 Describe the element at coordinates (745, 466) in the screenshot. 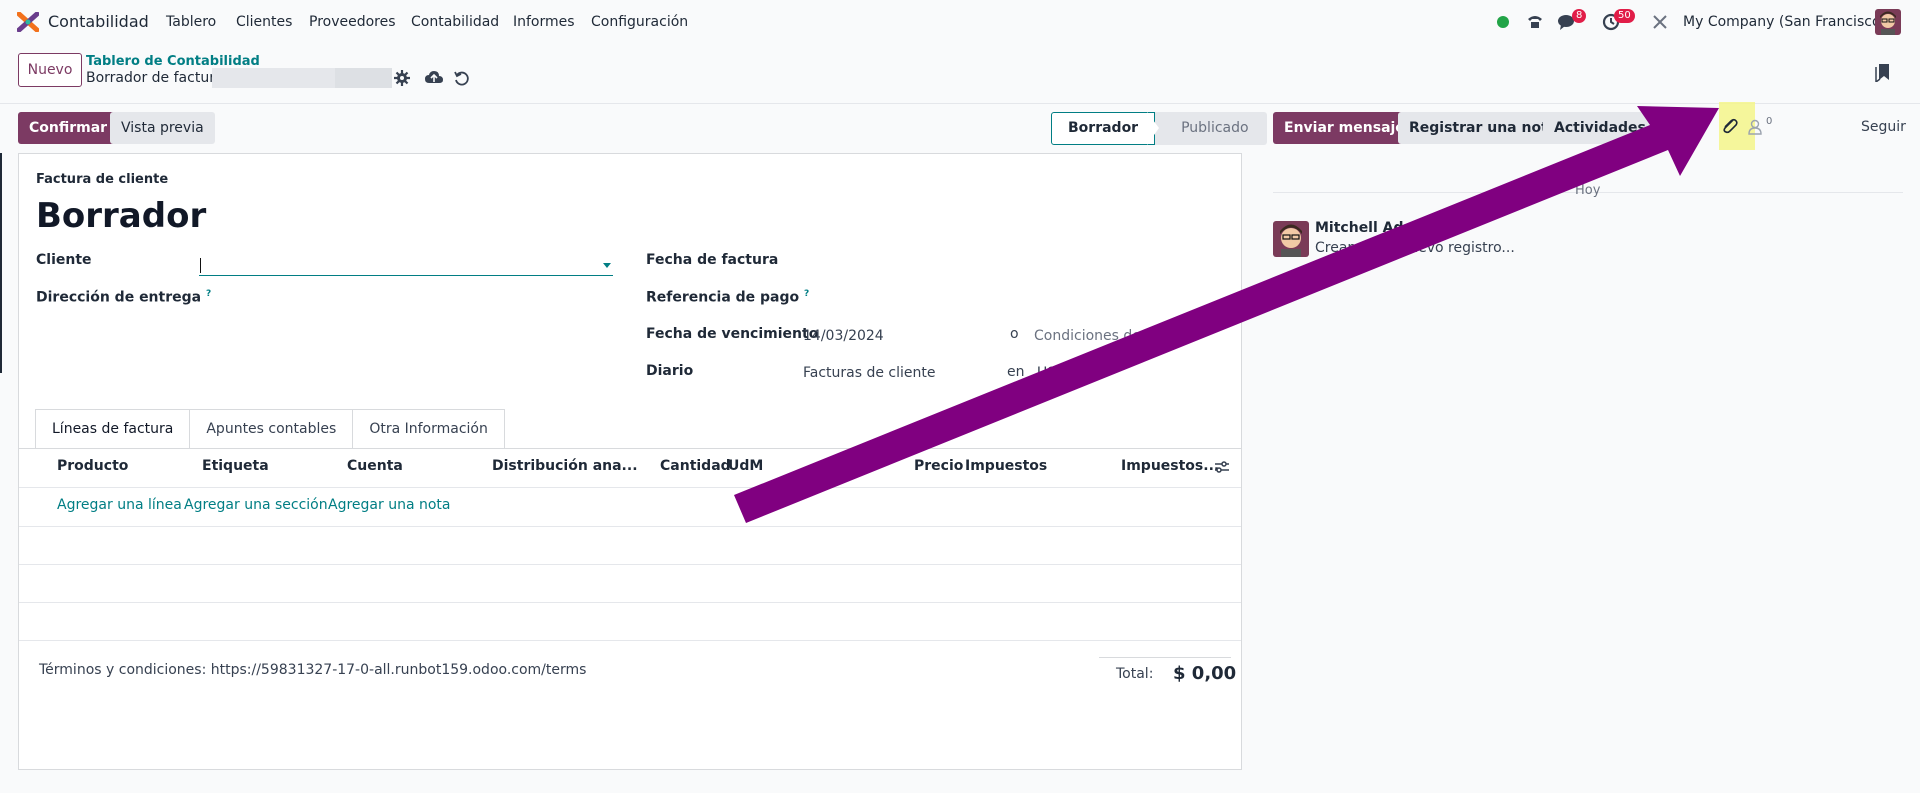

I see `column-udm: UdM` at that location.